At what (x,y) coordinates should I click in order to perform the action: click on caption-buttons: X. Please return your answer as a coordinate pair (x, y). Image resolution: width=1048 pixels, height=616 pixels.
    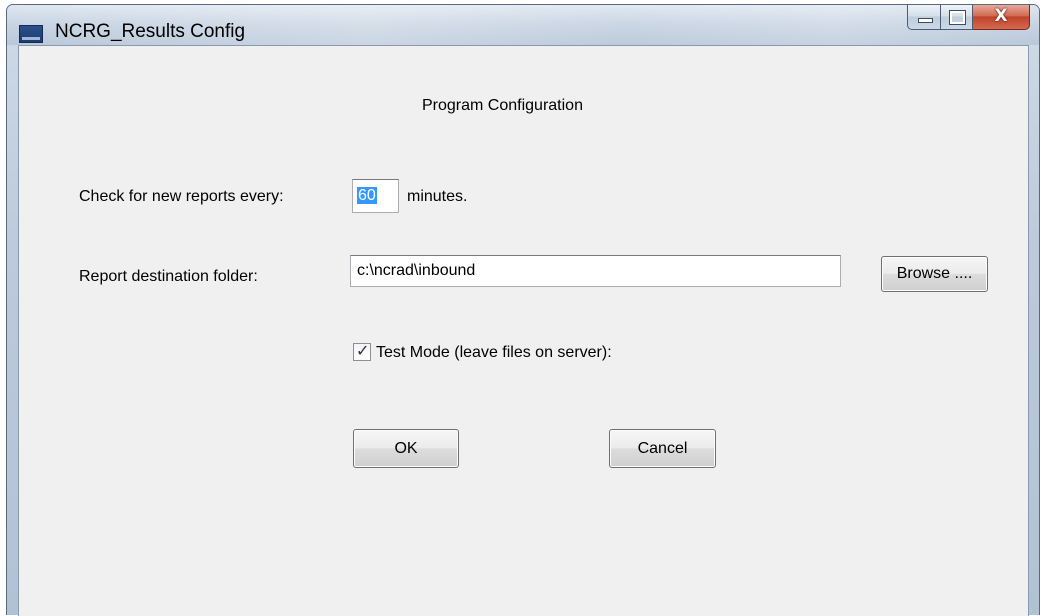
    Looking at the image, I should click on (968, 18).